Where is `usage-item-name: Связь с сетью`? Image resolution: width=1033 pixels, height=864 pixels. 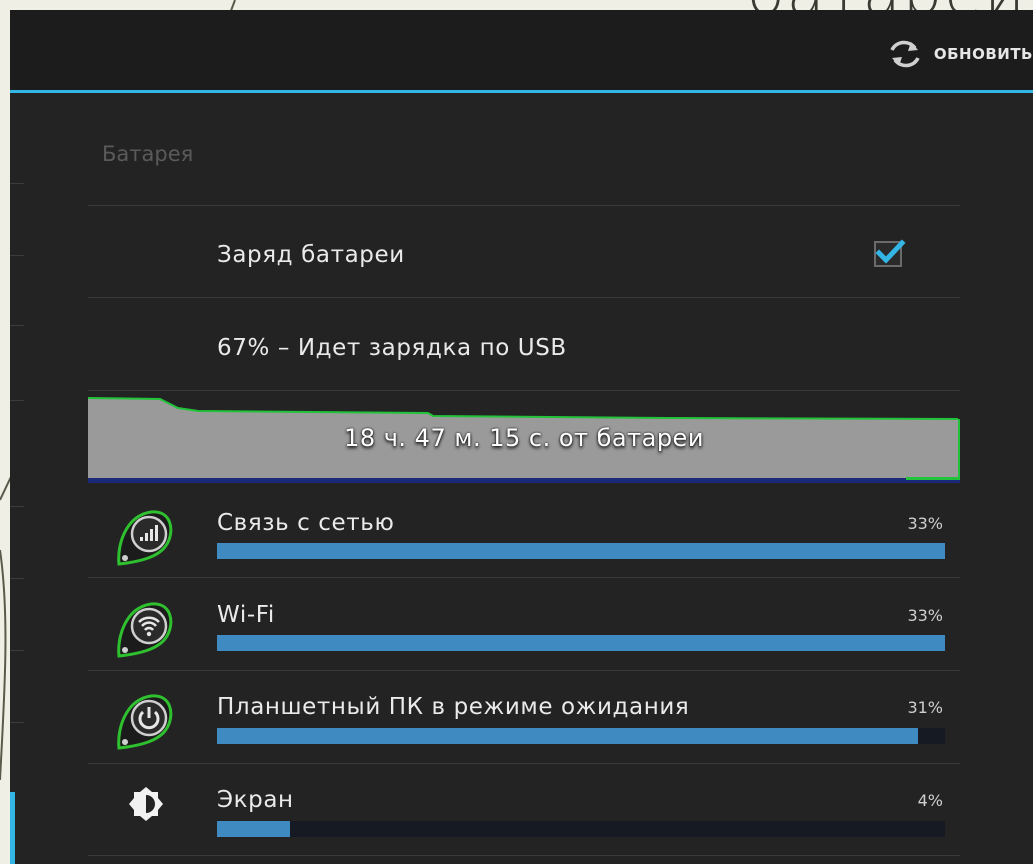
usage-item-name: Связь с сетью is located at coordinates (306, 523).